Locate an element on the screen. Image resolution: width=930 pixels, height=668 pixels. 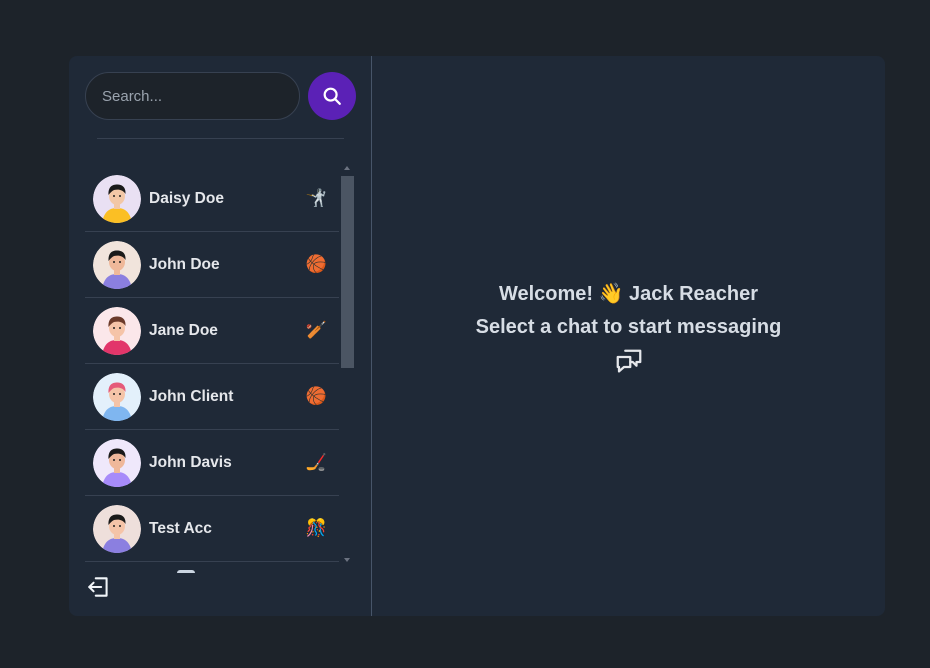
scrollbar is located at coordinates (348, 364).